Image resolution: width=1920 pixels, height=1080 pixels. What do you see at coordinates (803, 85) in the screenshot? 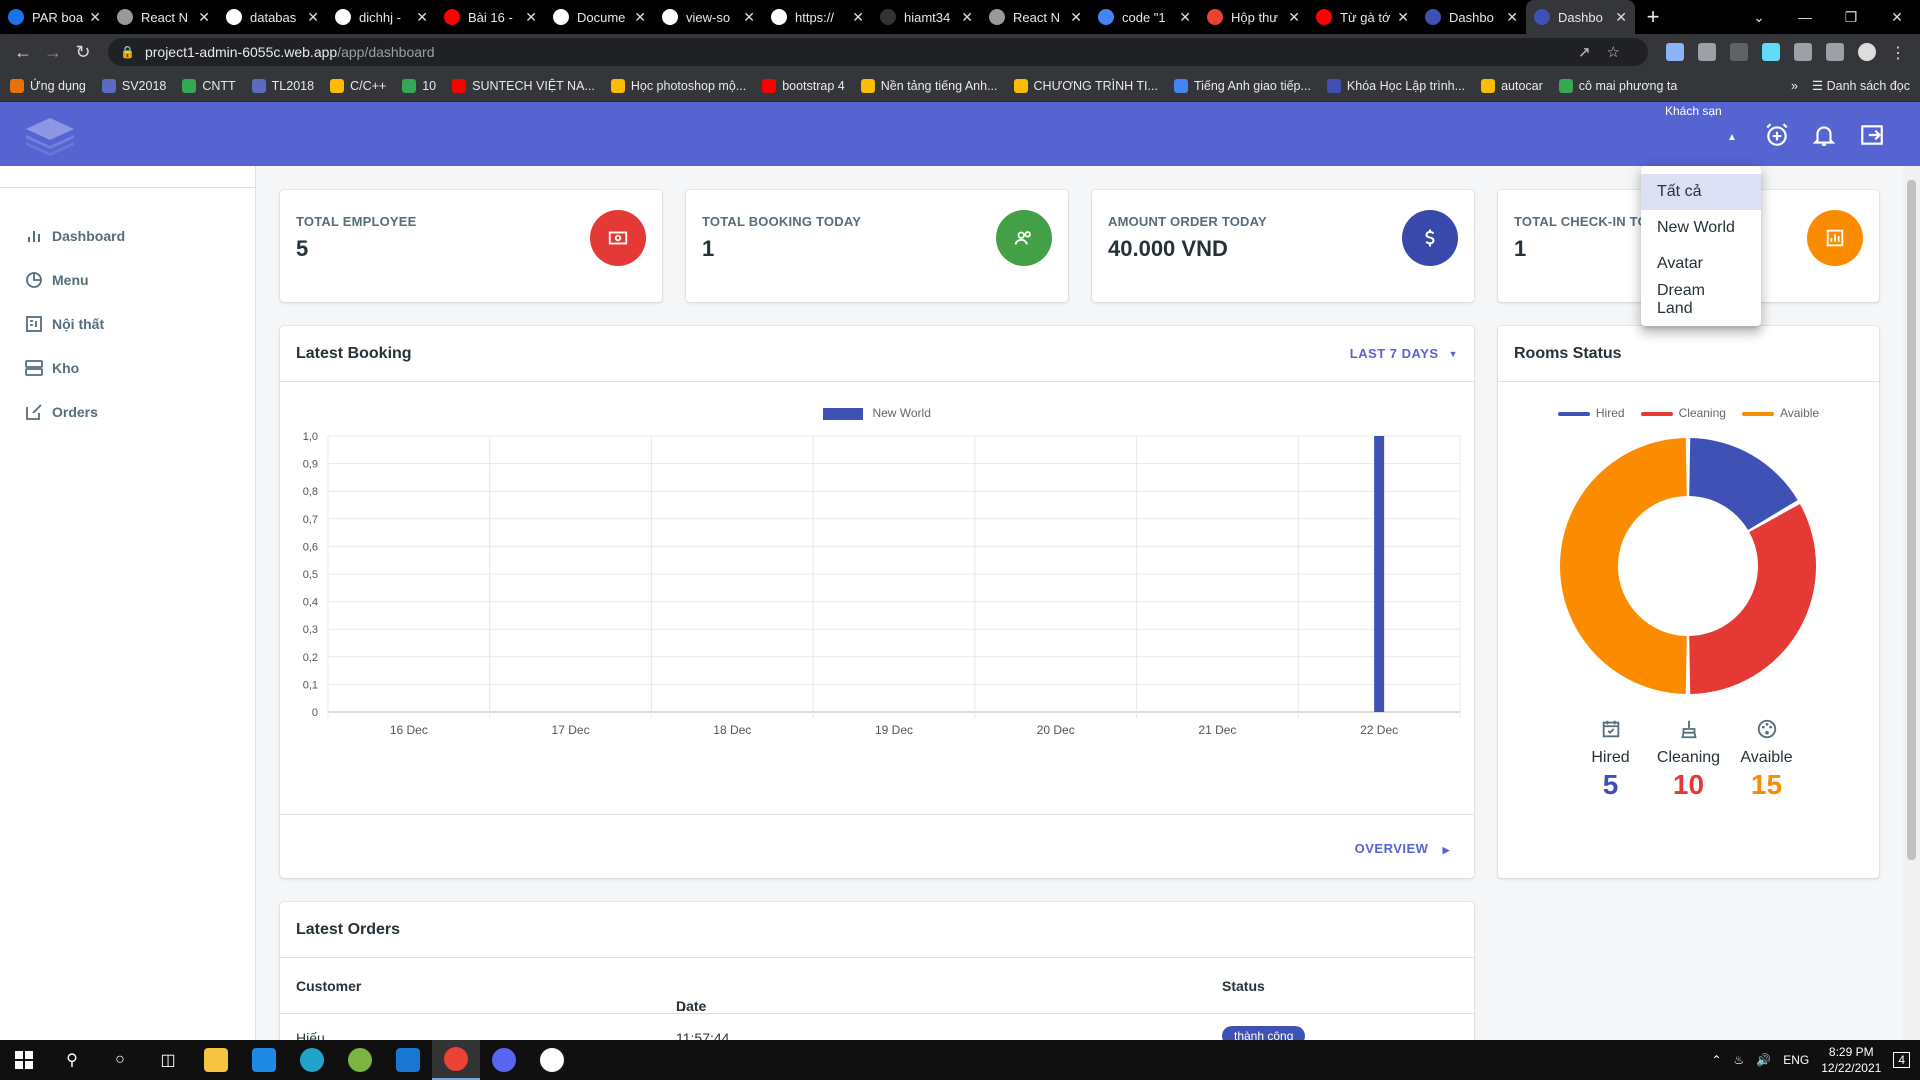
I see `bookmark-item: bootstrap 4` at bounding box center [803, 85].